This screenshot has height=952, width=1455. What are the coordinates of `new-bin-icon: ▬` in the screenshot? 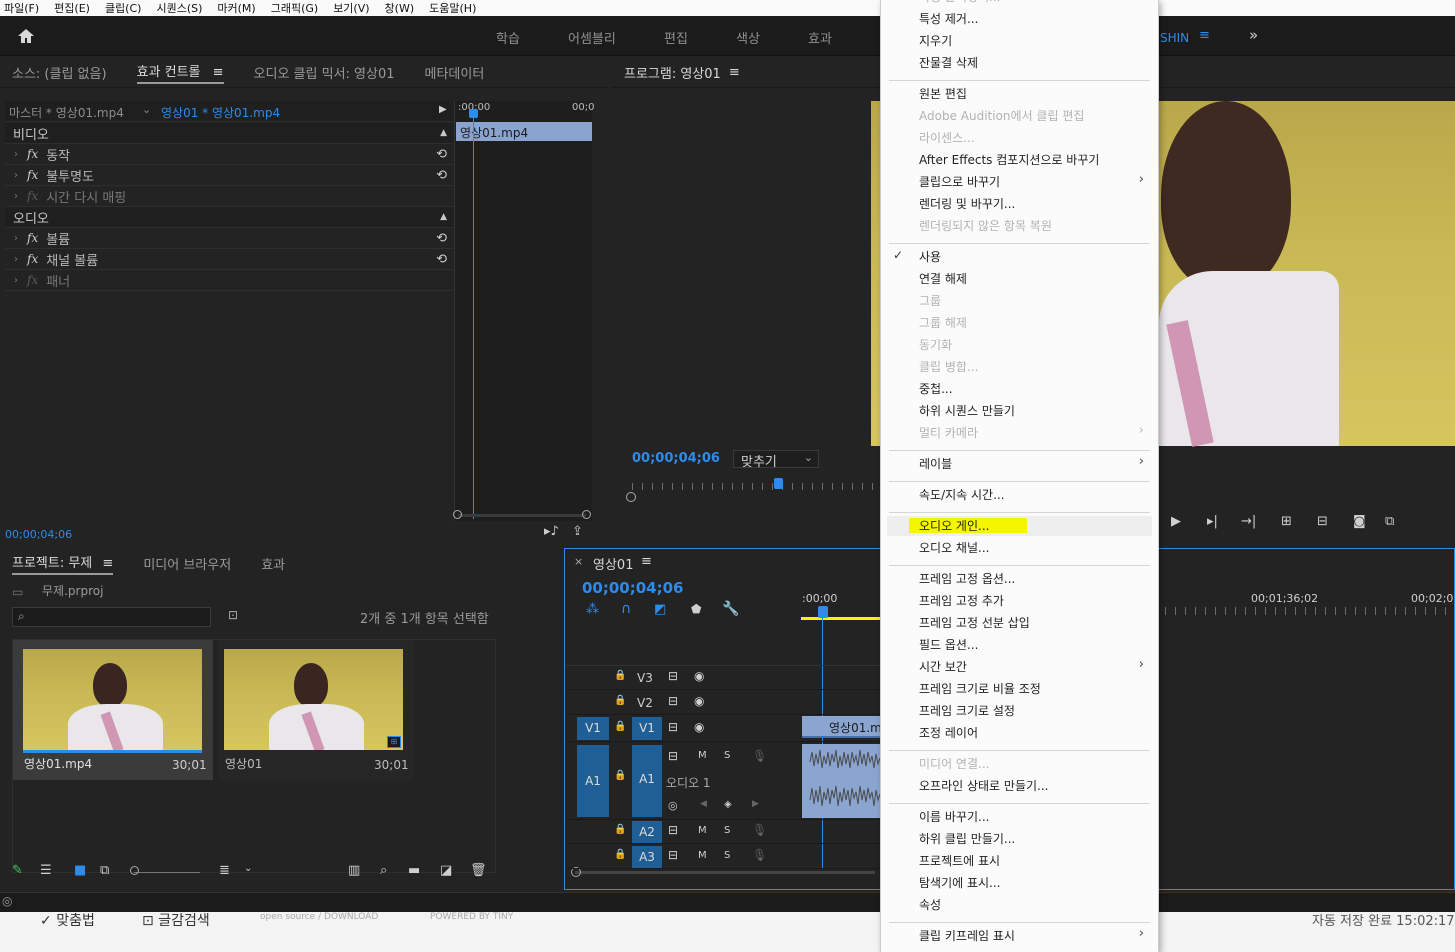 It's located at (414, 870).